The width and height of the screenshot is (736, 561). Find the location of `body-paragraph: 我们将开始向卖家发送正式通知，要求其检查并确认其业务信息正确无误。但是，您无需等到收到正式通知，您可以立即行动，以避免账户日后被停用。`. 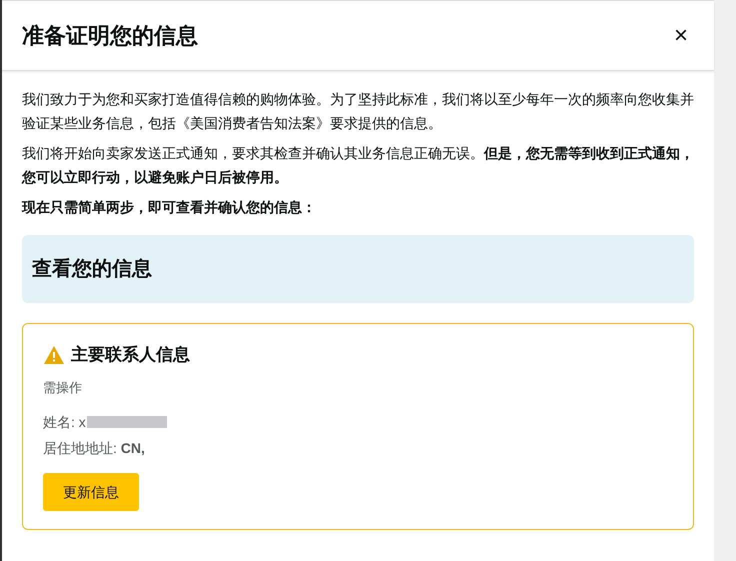

body-paragraph: 我们将开始向卖家发送正式通知，要求其检查并确认其业务信息正确无误。但是，您无需等到收到正式通知，您可以立即行动，以避免账户日后被停用。 is located at coordinates (358, 165).